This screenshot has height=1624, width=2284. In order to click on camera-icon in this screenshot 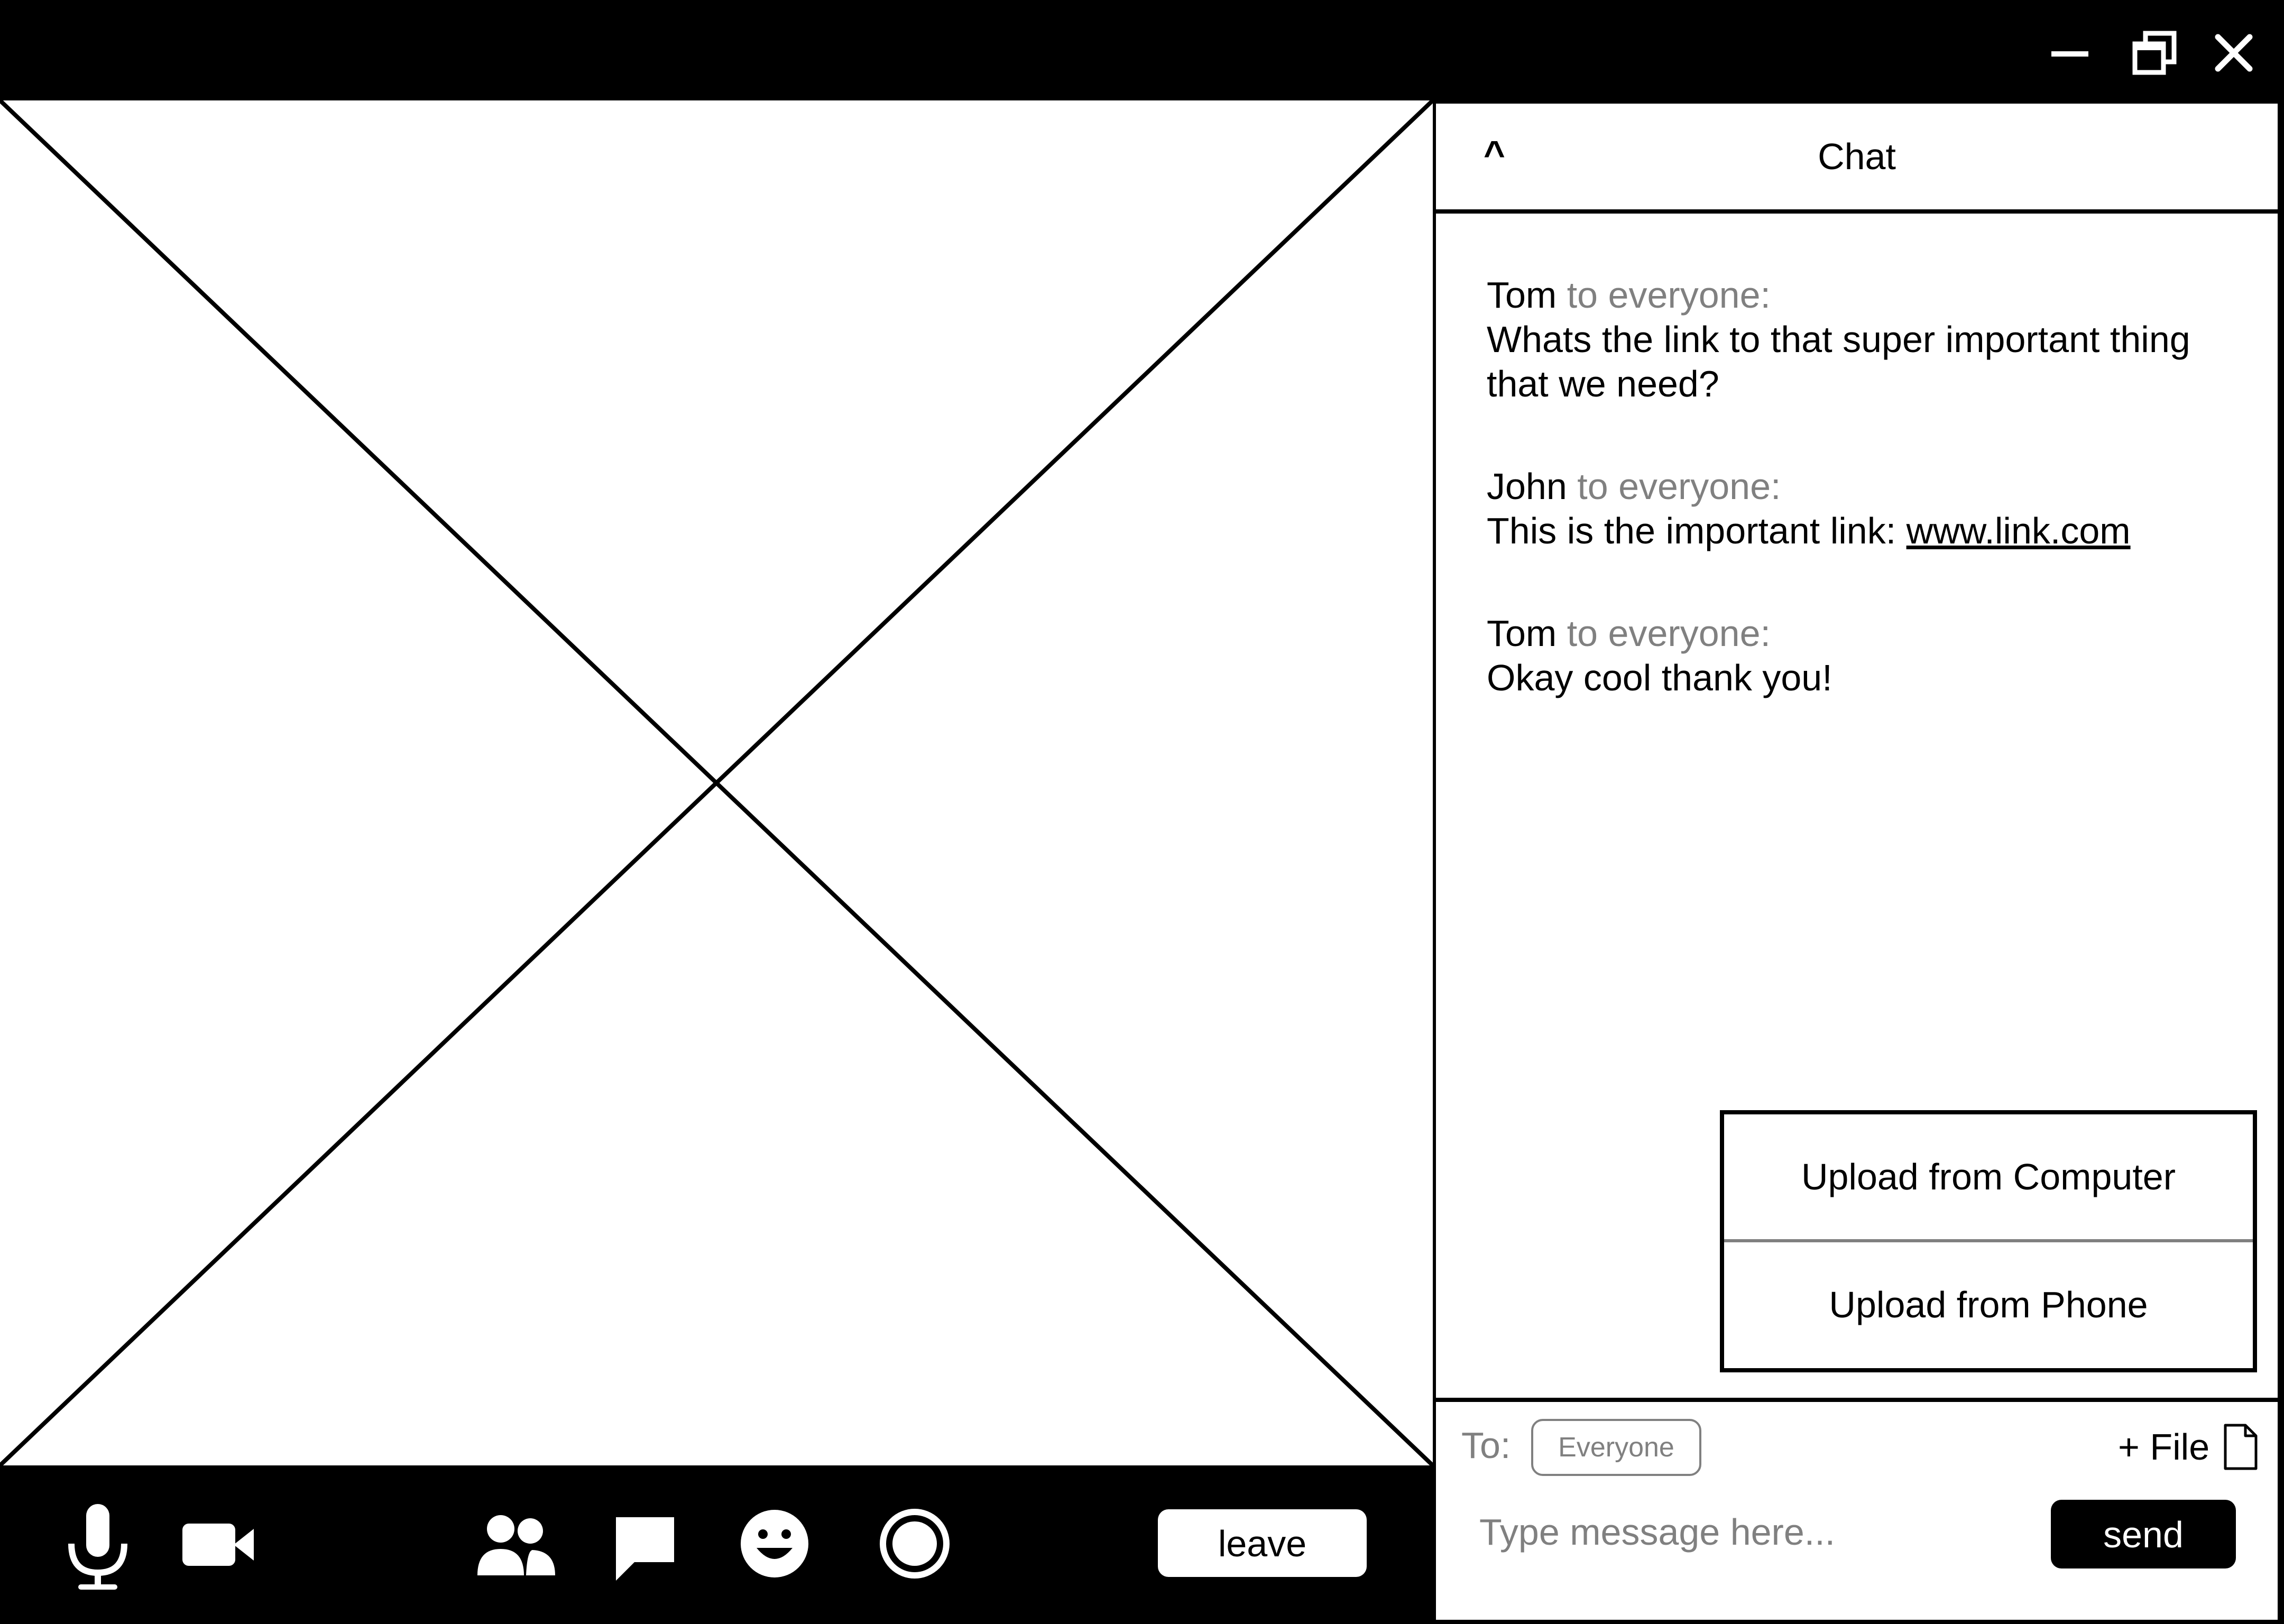, I will do `click(218, 1545)`.